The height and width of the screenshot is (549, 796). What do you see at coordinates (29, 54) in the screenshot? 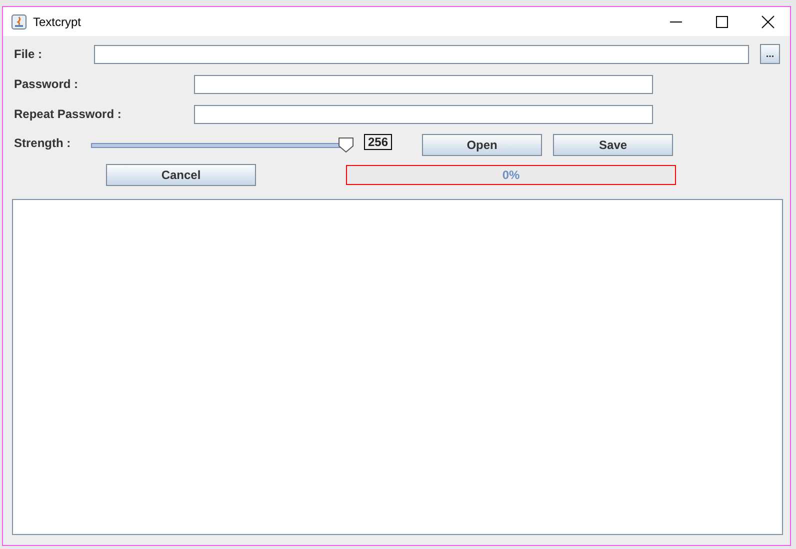
I see `file-label: File :` at bounding box center [29, 54].